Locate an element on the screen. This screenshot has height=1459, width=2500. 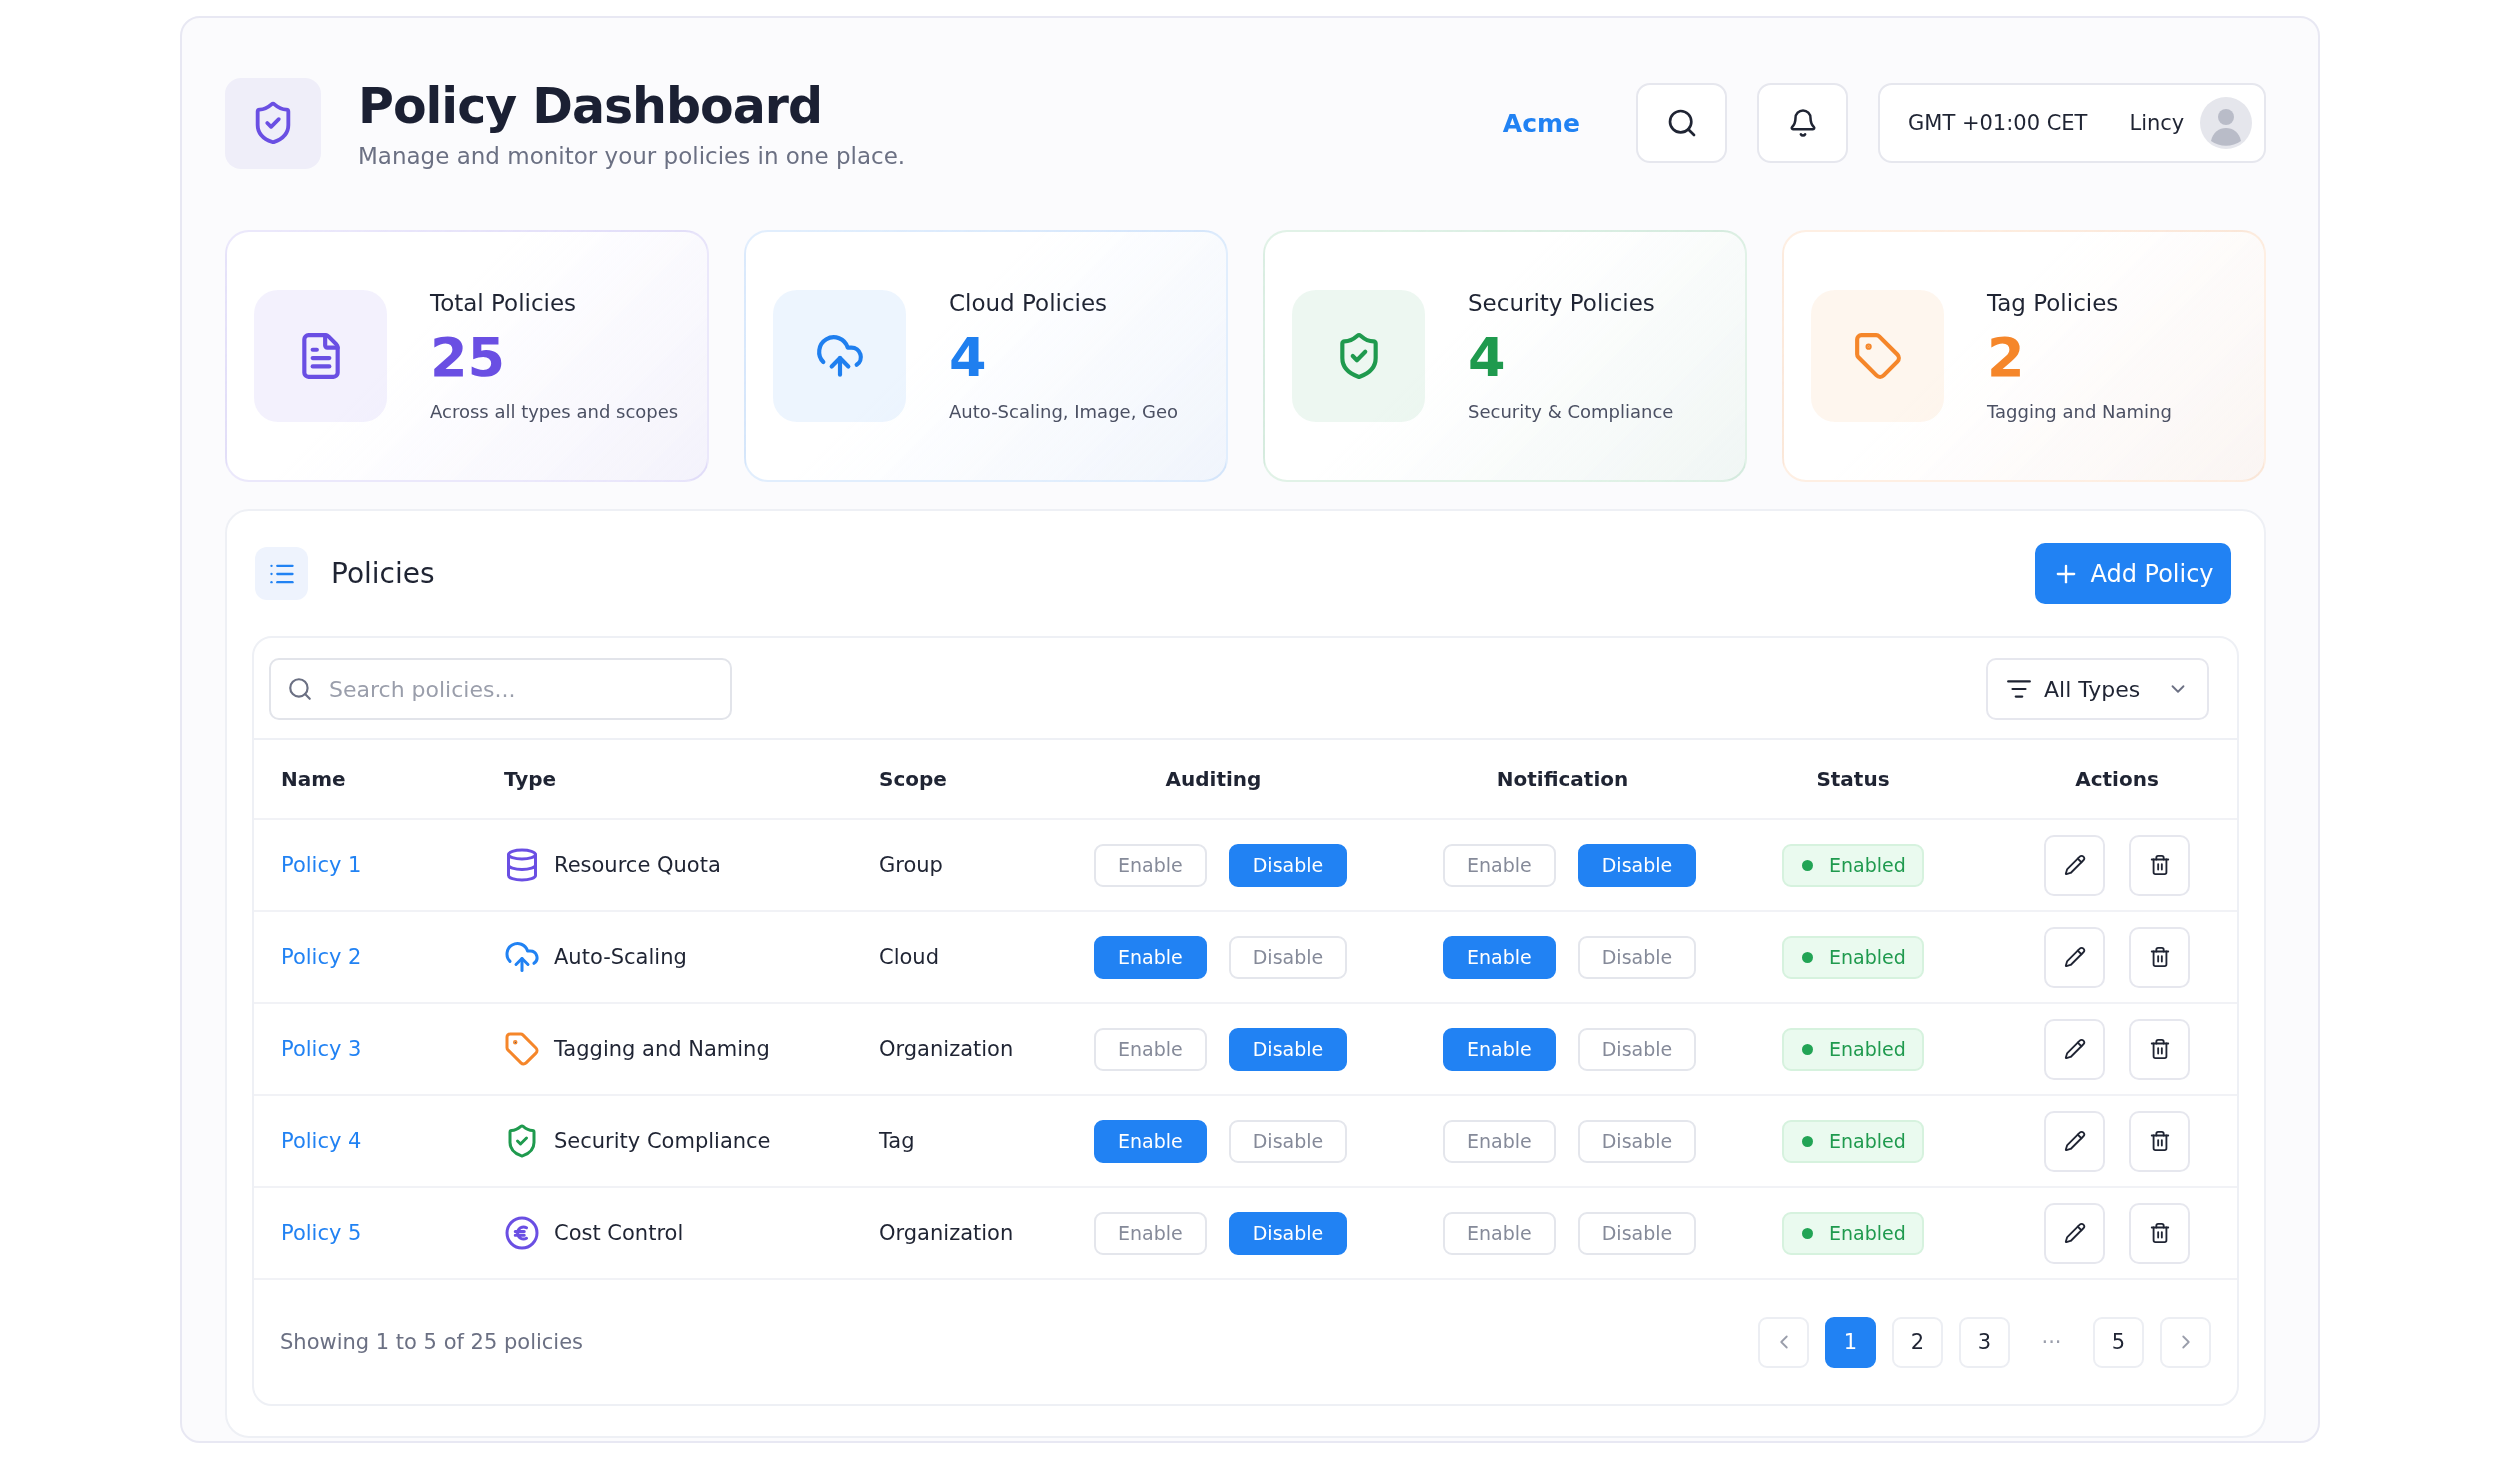
stat-caption: Across all types and scopes is located at coordinates (554, 411).